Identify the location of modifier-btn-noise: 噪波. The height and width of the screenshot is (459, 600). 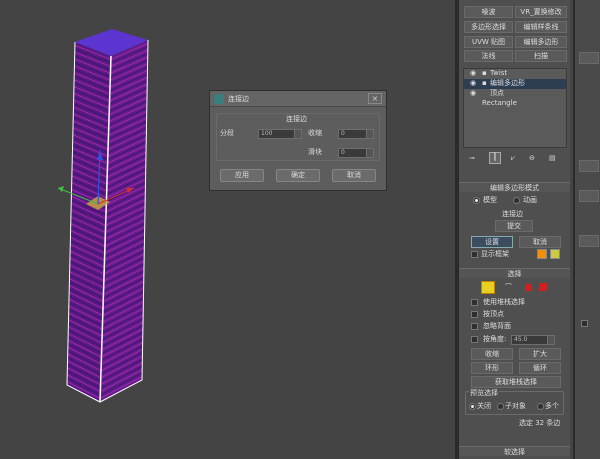
(488, 12).